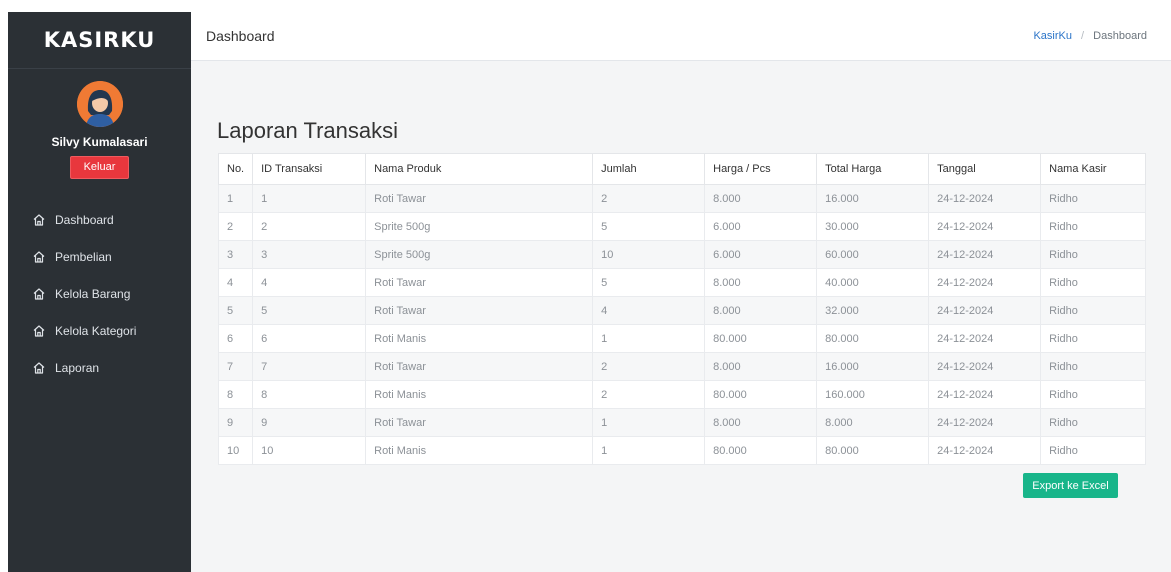  What do you see at coordinates (235, 254) in the screenshot?
I see `cell-no: 3` at bounding box center [235, 254].